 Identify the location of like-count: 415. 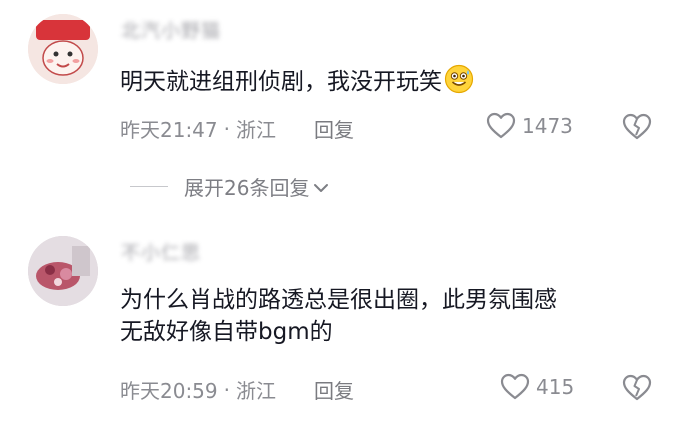
(555, 387).